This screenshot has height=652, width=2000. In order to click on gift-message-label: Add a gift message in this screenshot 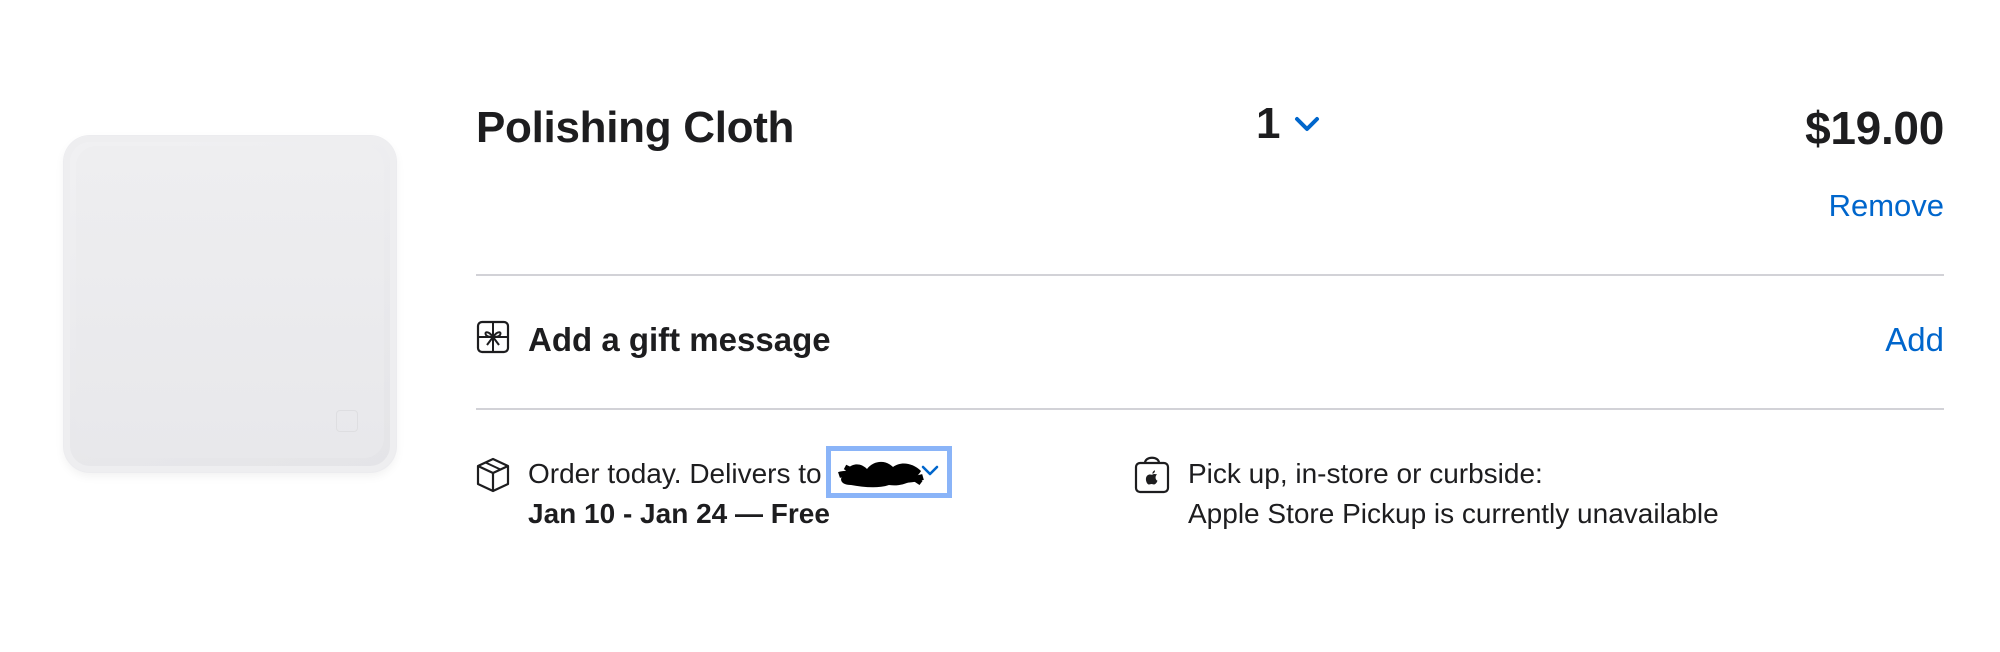, I will do `click(679, 339)`.